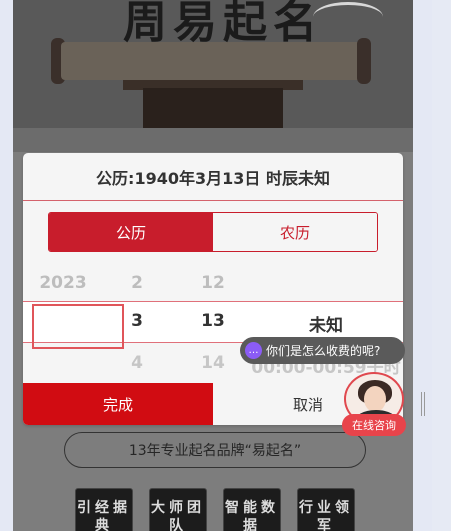  I want to click on tab-lunar-calendar: 农历, so click(295, 232).